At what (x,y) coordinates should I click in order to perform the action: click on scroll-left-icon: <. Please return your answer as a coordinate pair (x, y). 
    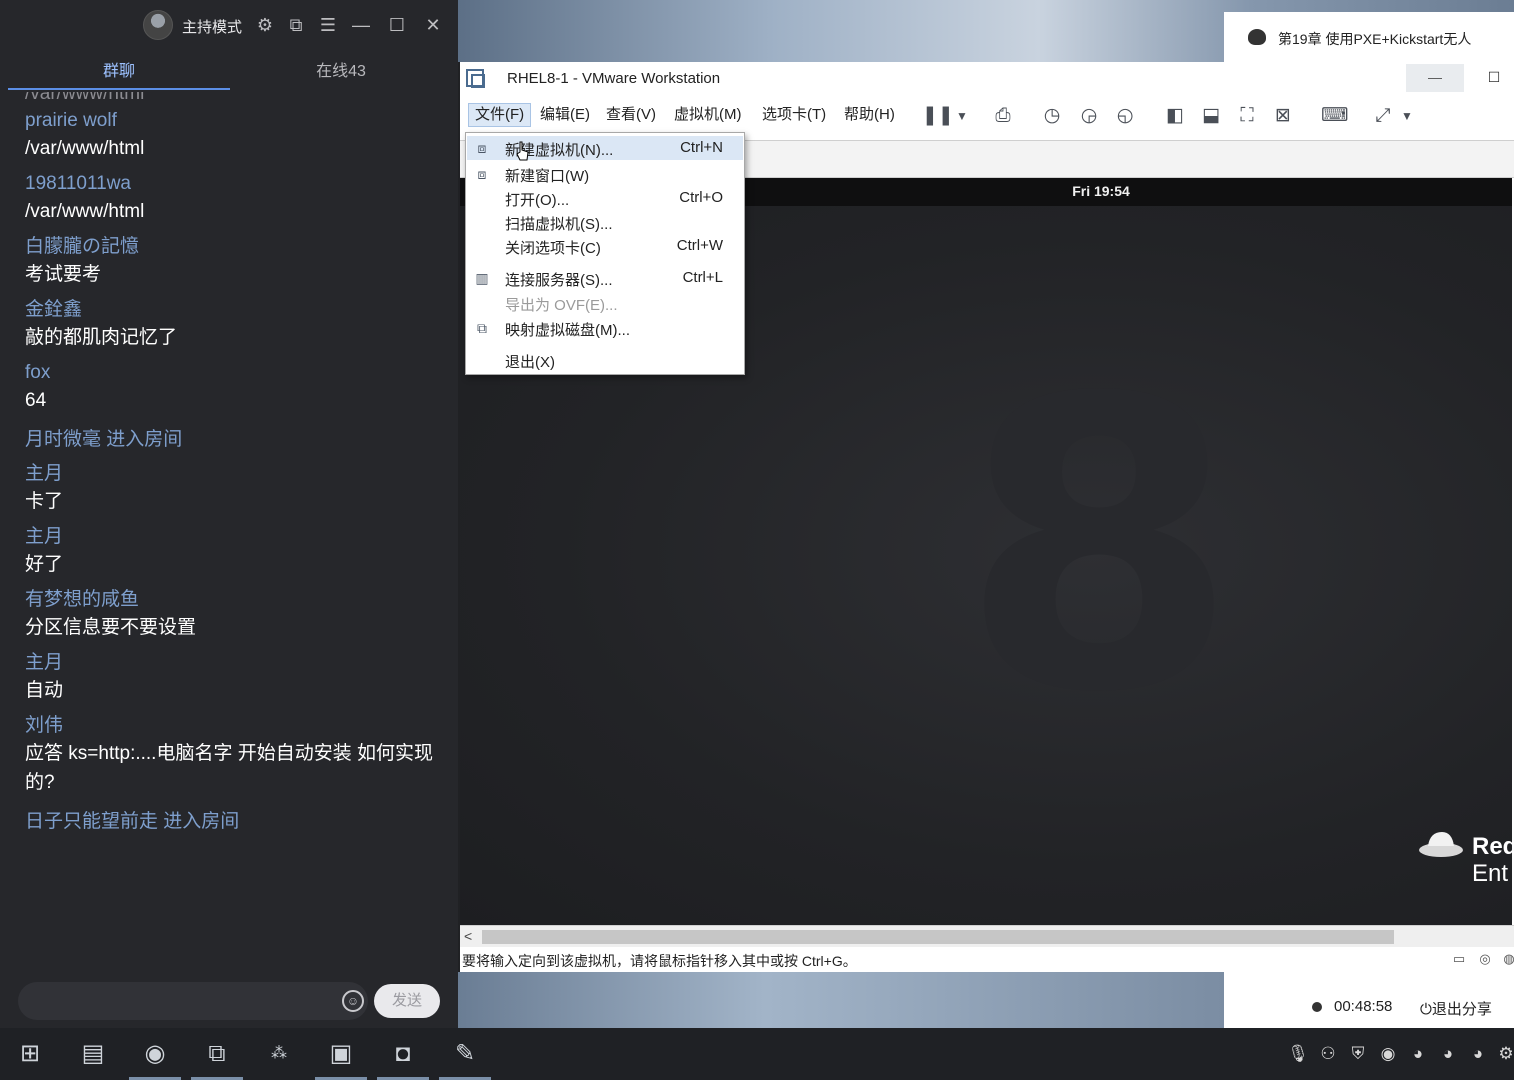
    Looking at the image, I should click on (468, 936).